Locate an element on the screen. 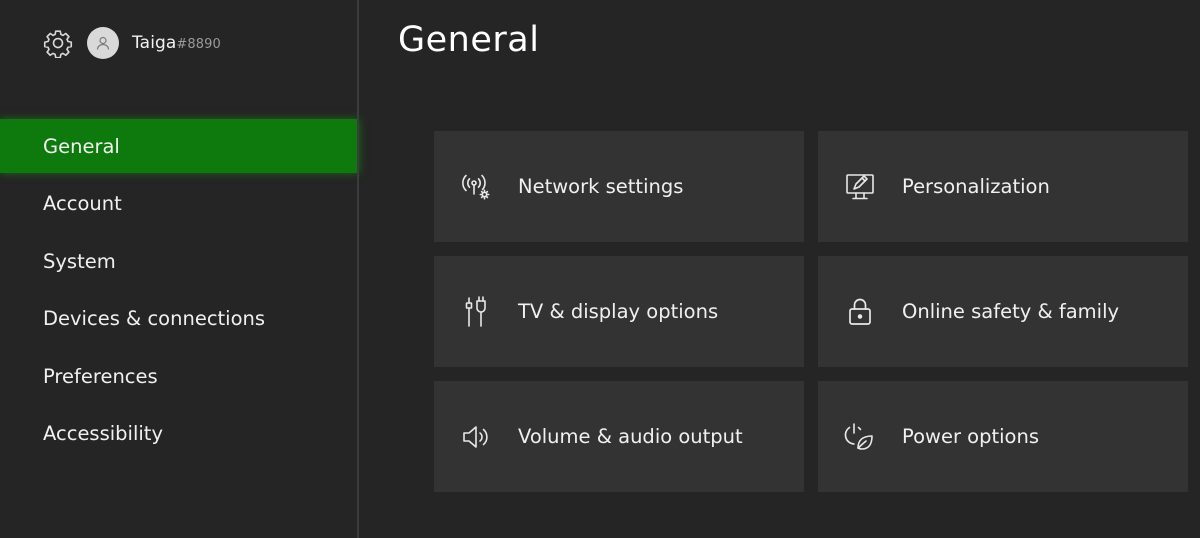 The height and width of the screenshot is (538, 1200). tile-personalization: Personalization is located at coordinates (1003, 186).